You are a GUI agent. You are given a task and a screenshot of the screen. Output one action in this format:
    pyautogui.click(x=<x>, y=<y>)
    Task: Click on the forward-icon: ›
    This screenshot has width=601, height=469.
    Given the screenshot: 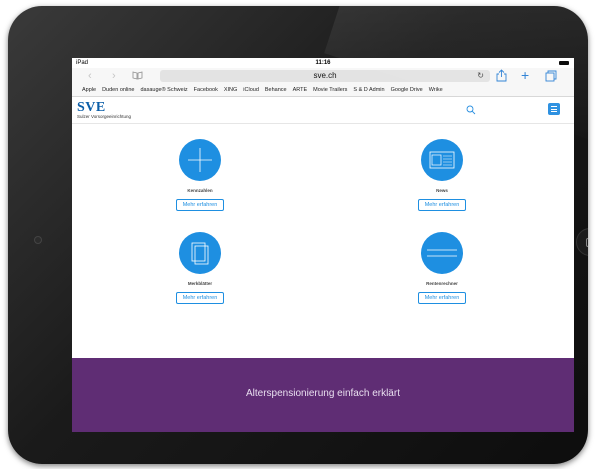 What is the action you would take?
    pyautogui.click(x=114, y=76)
    